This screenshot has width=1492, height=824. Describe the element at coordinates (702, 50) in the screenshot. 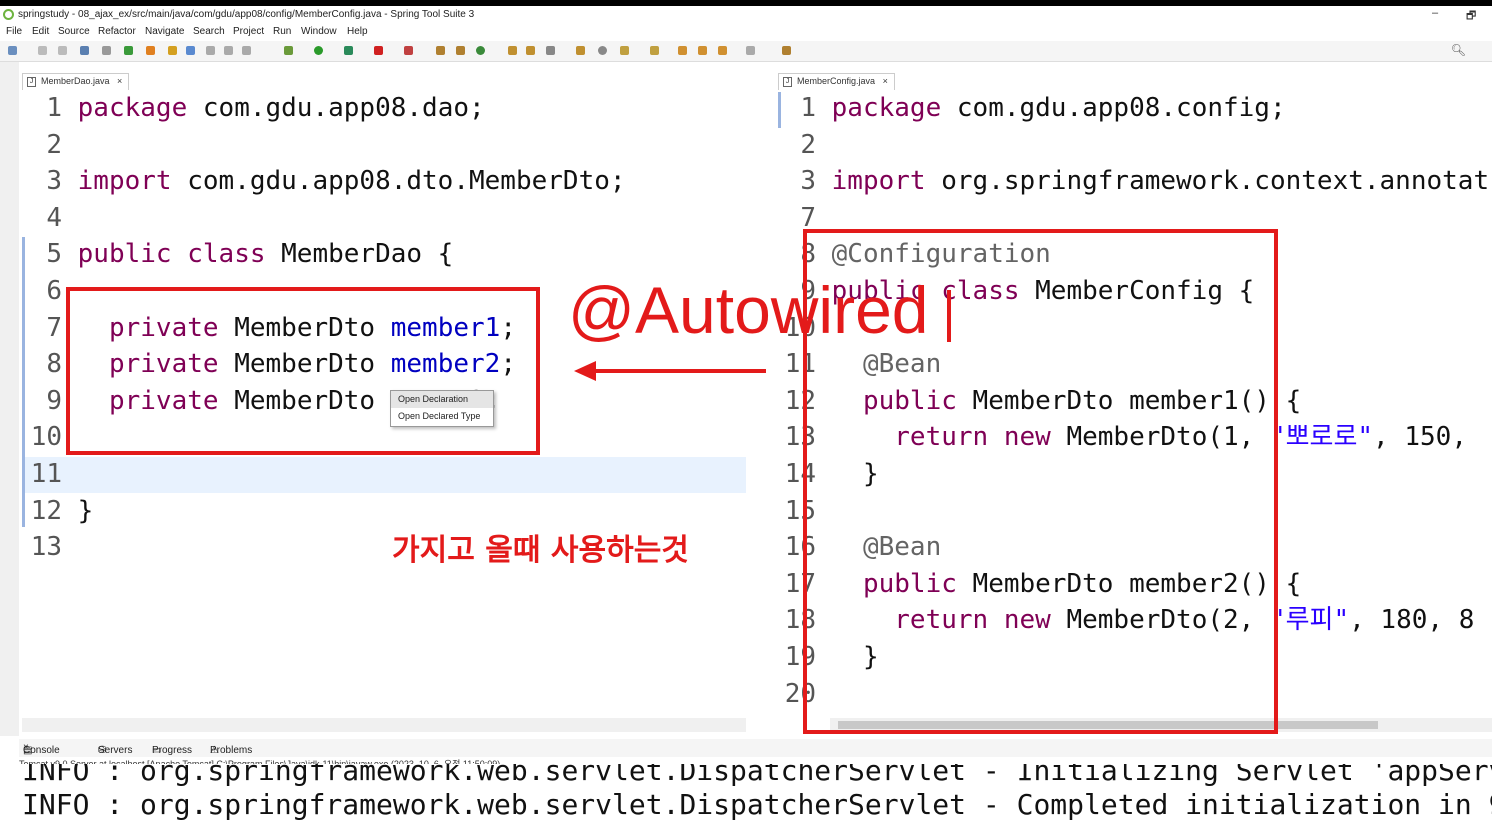

I see `back-history-icon` at that location.